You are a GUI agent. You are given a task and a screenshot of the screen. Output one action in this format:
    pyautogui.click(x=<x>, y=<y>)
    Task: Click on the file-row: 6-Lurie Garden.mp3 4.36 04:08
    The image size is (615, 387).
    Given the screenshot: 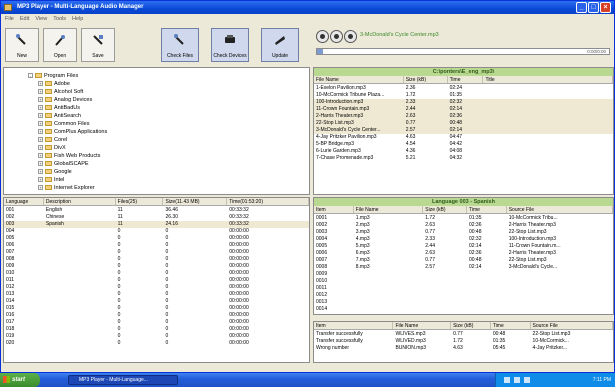 What is the action you would take?
    pyautogui.click(x=463, y=151)
    